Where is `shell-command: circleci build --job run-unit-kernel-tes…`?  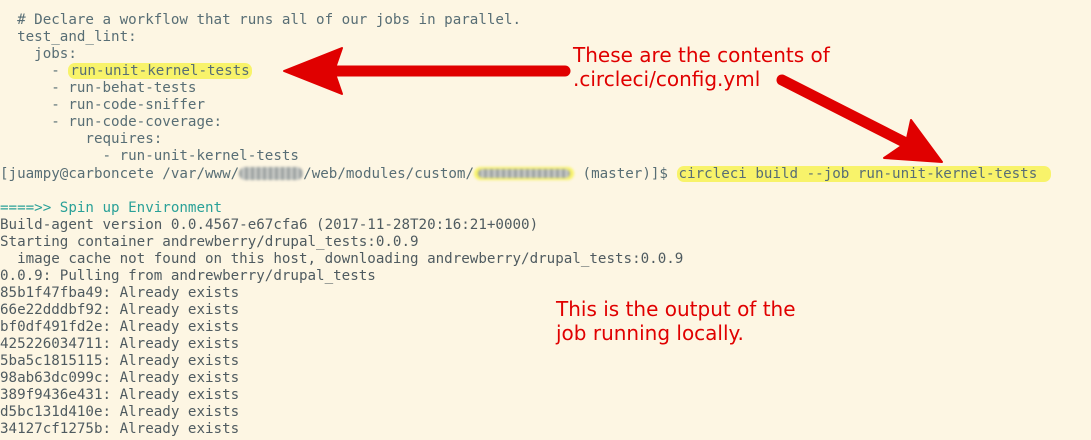
shell-command: circleci build --job run-unit-kernel-tes… is located at coordinates (864, 174).